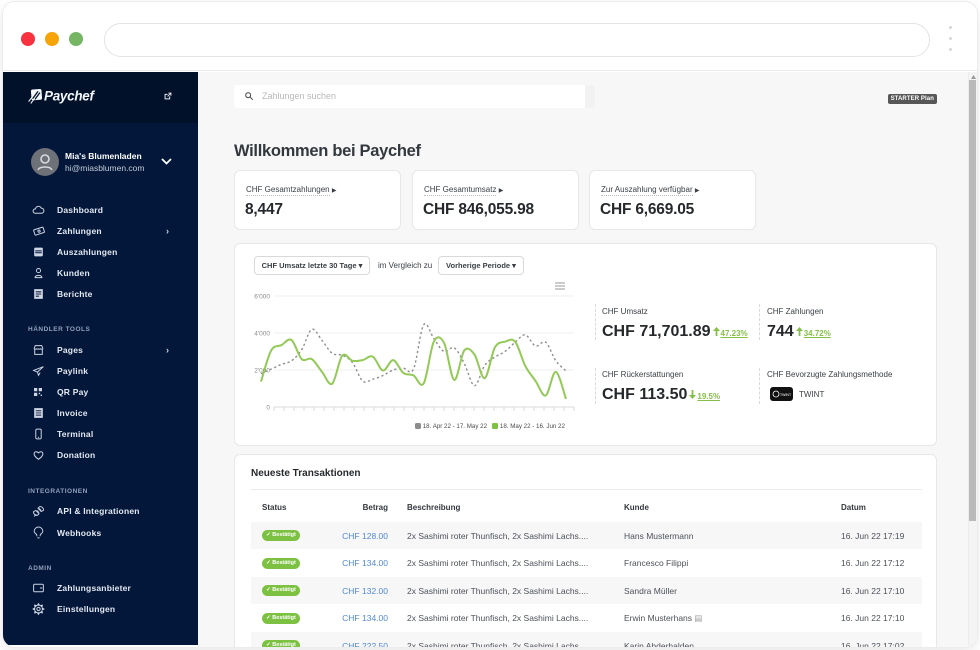 The width and height of the screenshot is (980, 650). I want to click on svg-text: 0, so click(268, 408).